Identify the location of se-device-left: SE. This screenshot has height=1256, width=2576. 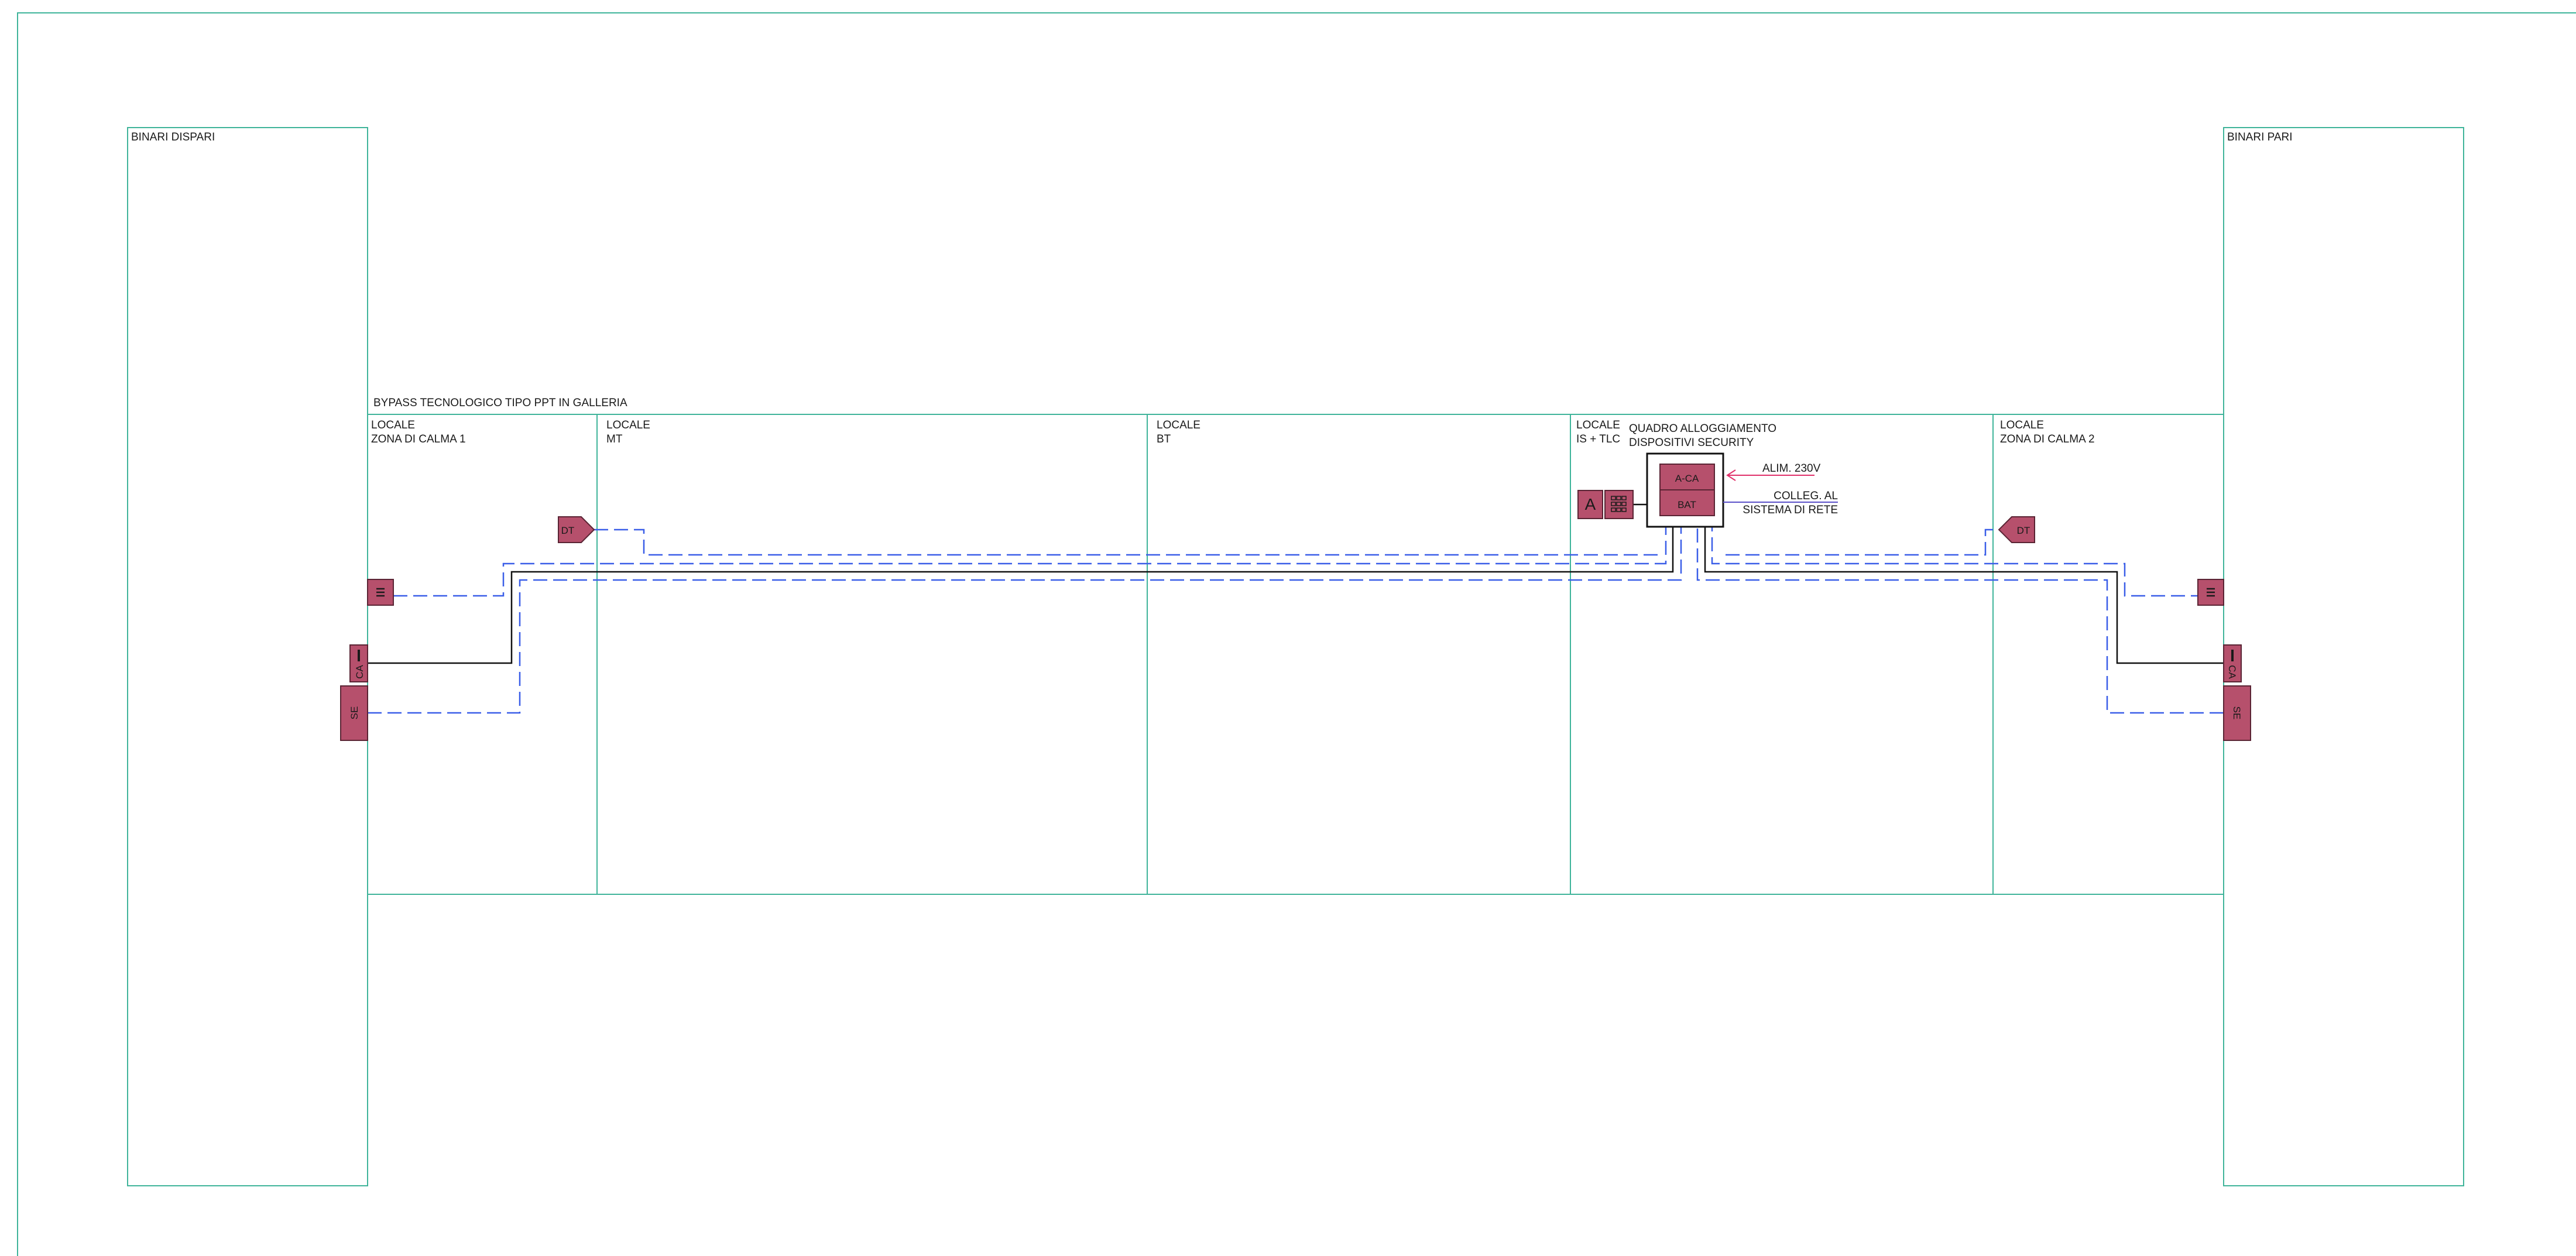
(354, 713).